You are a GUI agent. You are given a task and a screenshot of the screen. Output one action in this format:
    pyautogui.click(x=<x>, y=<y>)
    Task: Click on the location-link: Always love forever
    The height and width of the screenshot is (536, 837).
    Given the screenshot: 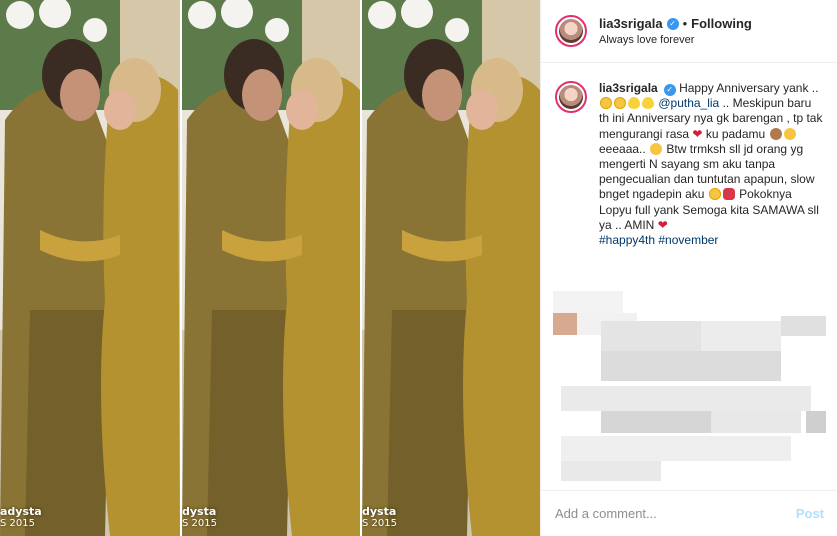 What is the action you would take?
    pyautogui.click(x=675, y=40)
    